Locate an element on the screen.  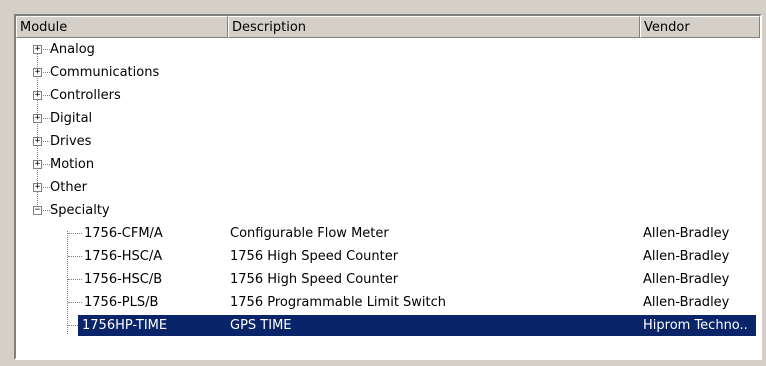
tree-node-label: Controllers is located at coordinates (85, 95).